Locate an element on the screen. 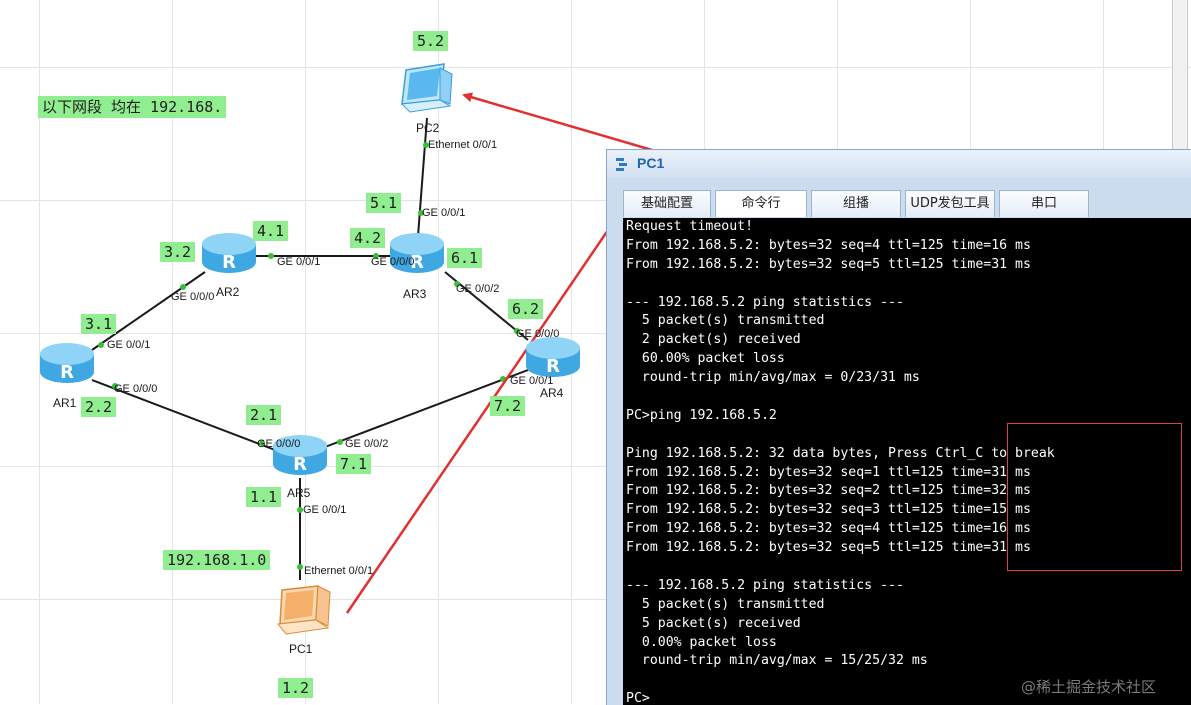  addr-tag: 1.1 is located at coordinates (264, 497).